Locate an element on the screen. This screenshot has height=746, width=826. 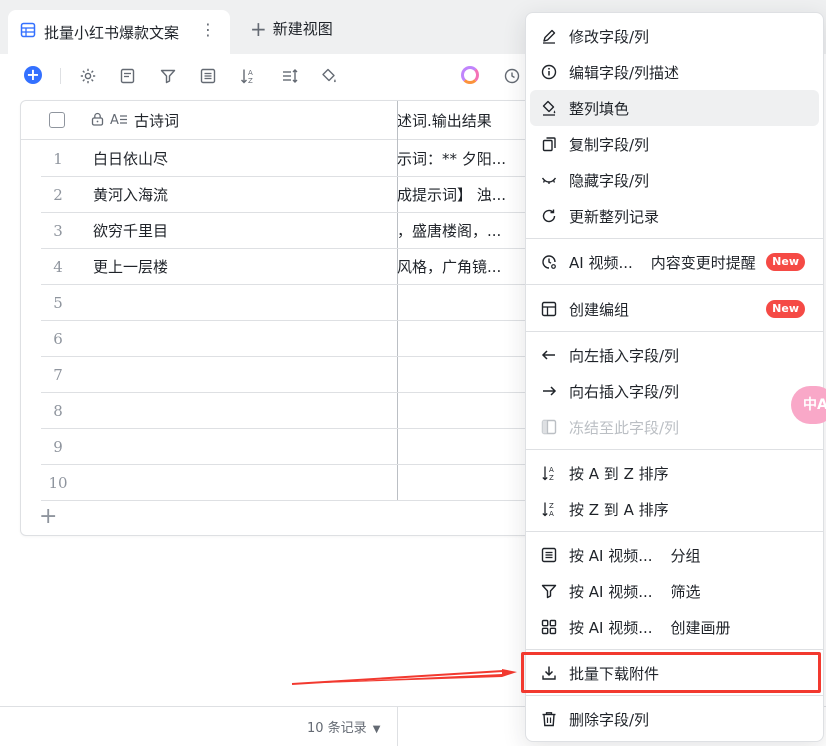
menu-change-alert: AI 视频... 内容变更时提醒 New is located at coordinates (674, 262).